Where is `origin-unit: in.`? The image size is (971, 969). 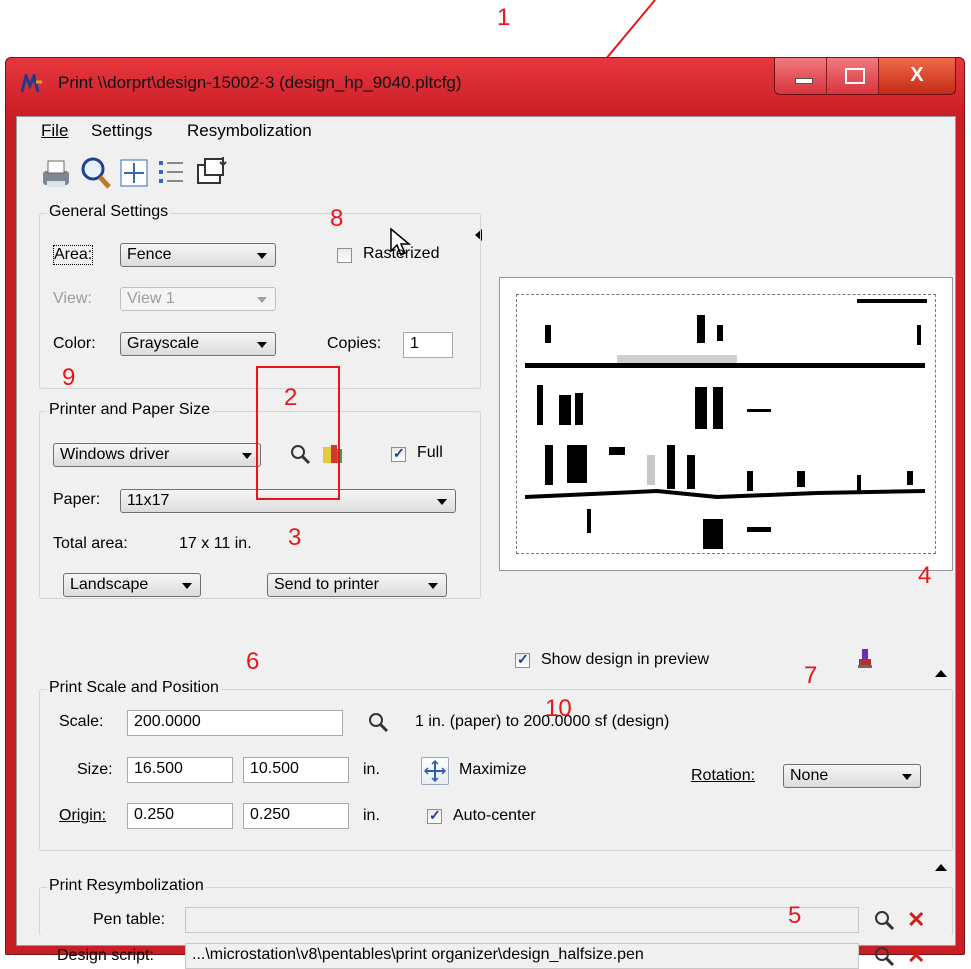
origin-unit: in. is located at coordinates (371, 815).